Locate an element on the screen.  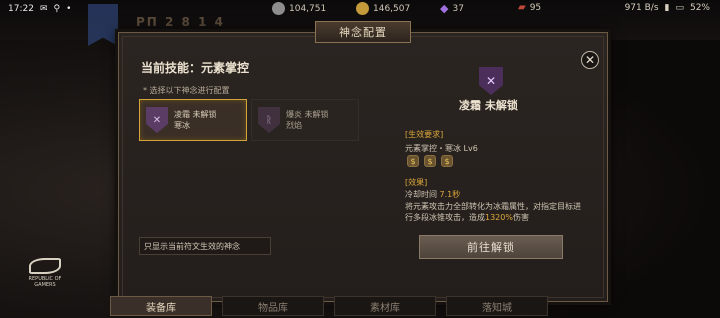
rog-eye-icon is located at coordinates (45, 266).